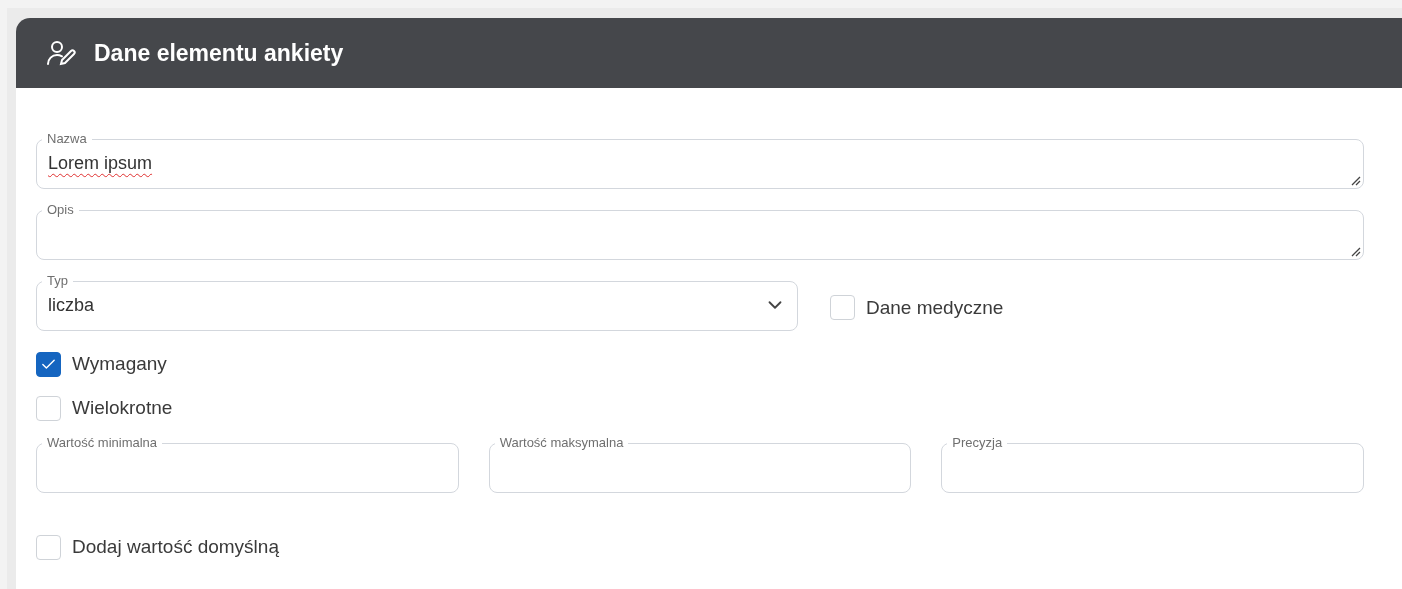  Describe the element at coordinates (62, 53) in the screenshot. I see `user-edit-icon` at that location.